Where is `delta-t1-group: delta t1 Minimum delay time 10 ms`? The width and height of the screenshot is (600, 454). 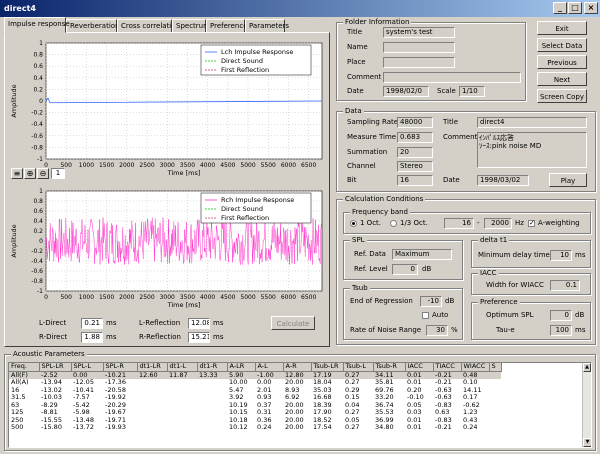
delta-t1-group: delta t1 Minimum delay time 10 ms is located at coordinates (531, 252).